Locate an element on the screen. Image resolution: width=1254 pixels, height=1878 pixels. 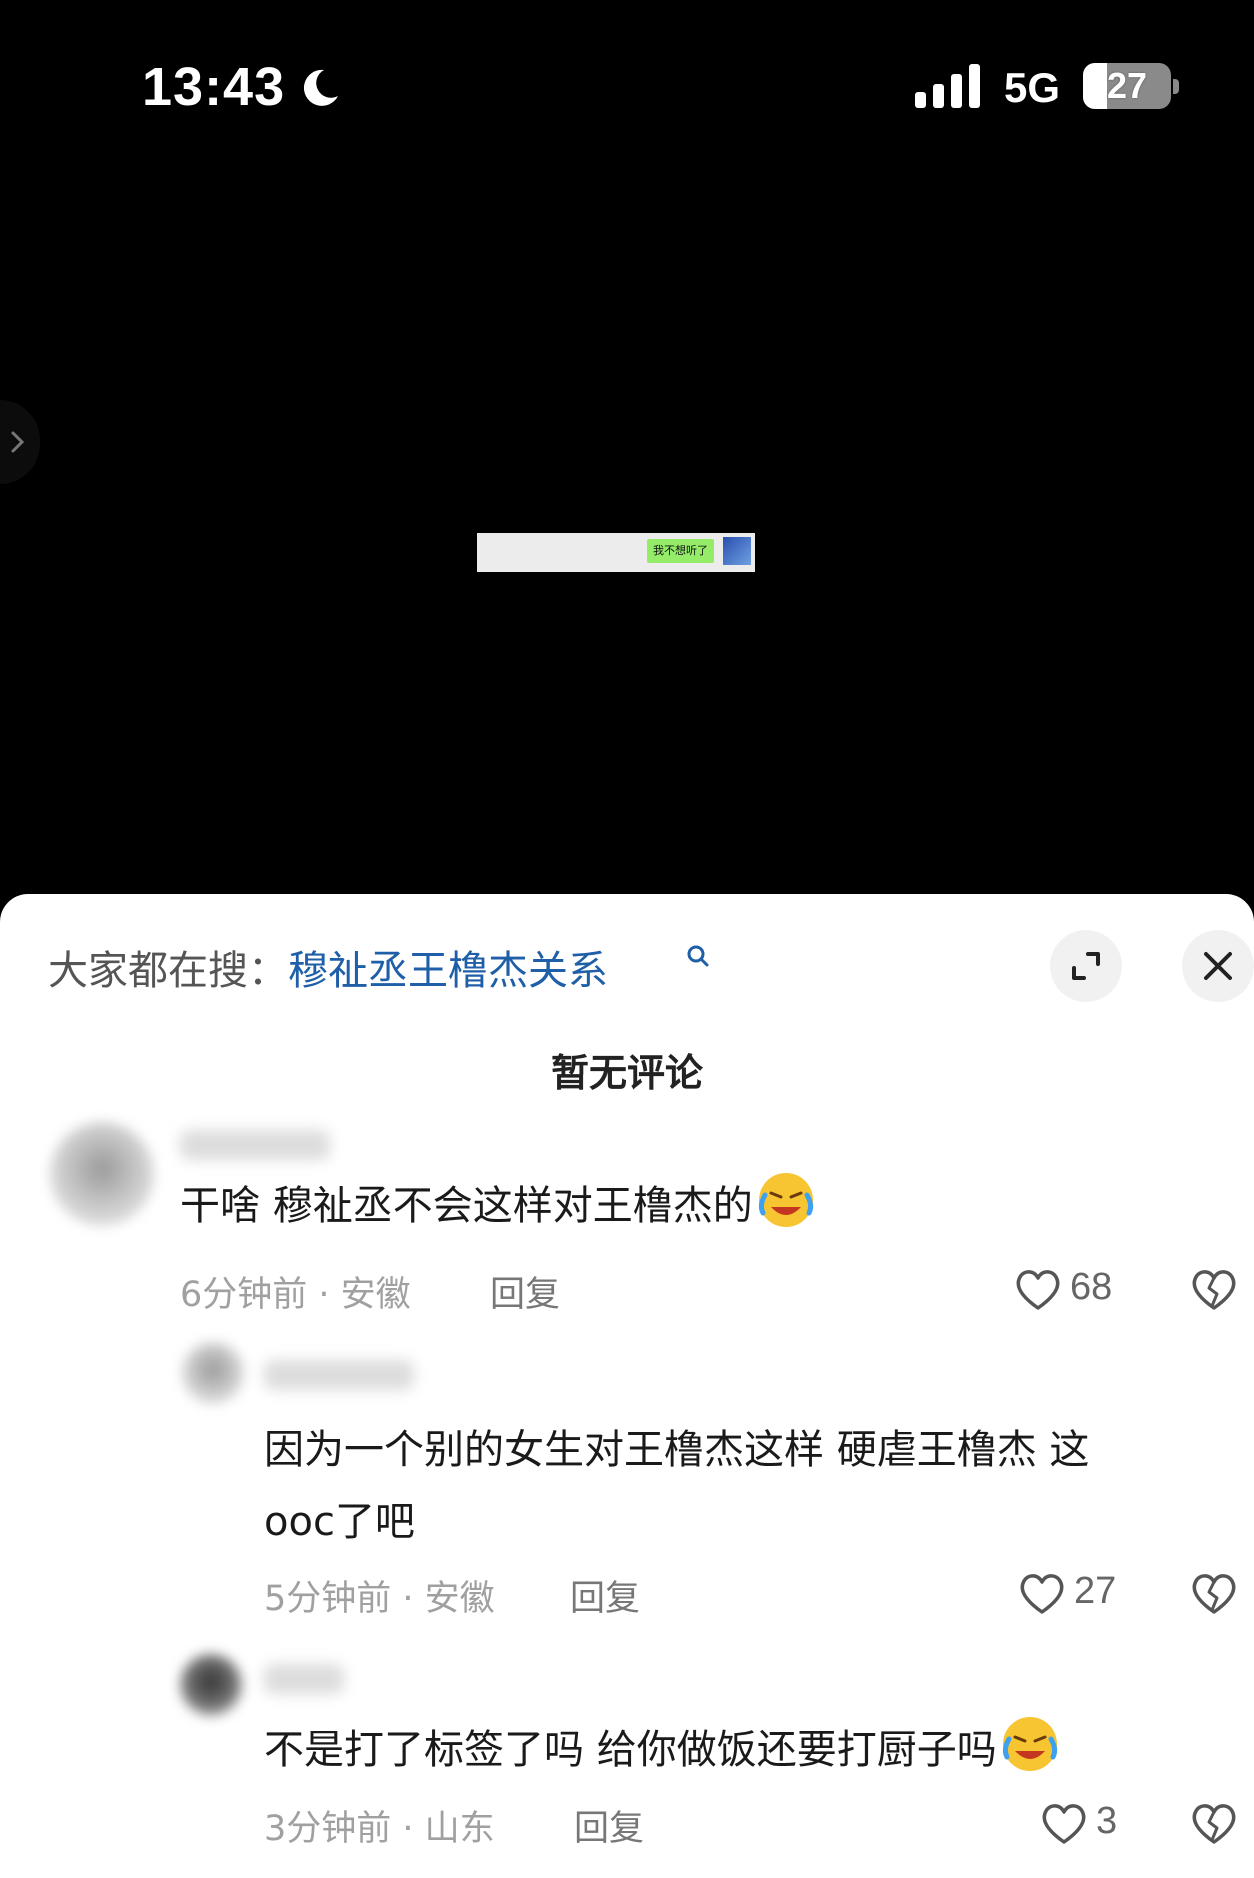
expand-button is located at coordinates (1086, 966).